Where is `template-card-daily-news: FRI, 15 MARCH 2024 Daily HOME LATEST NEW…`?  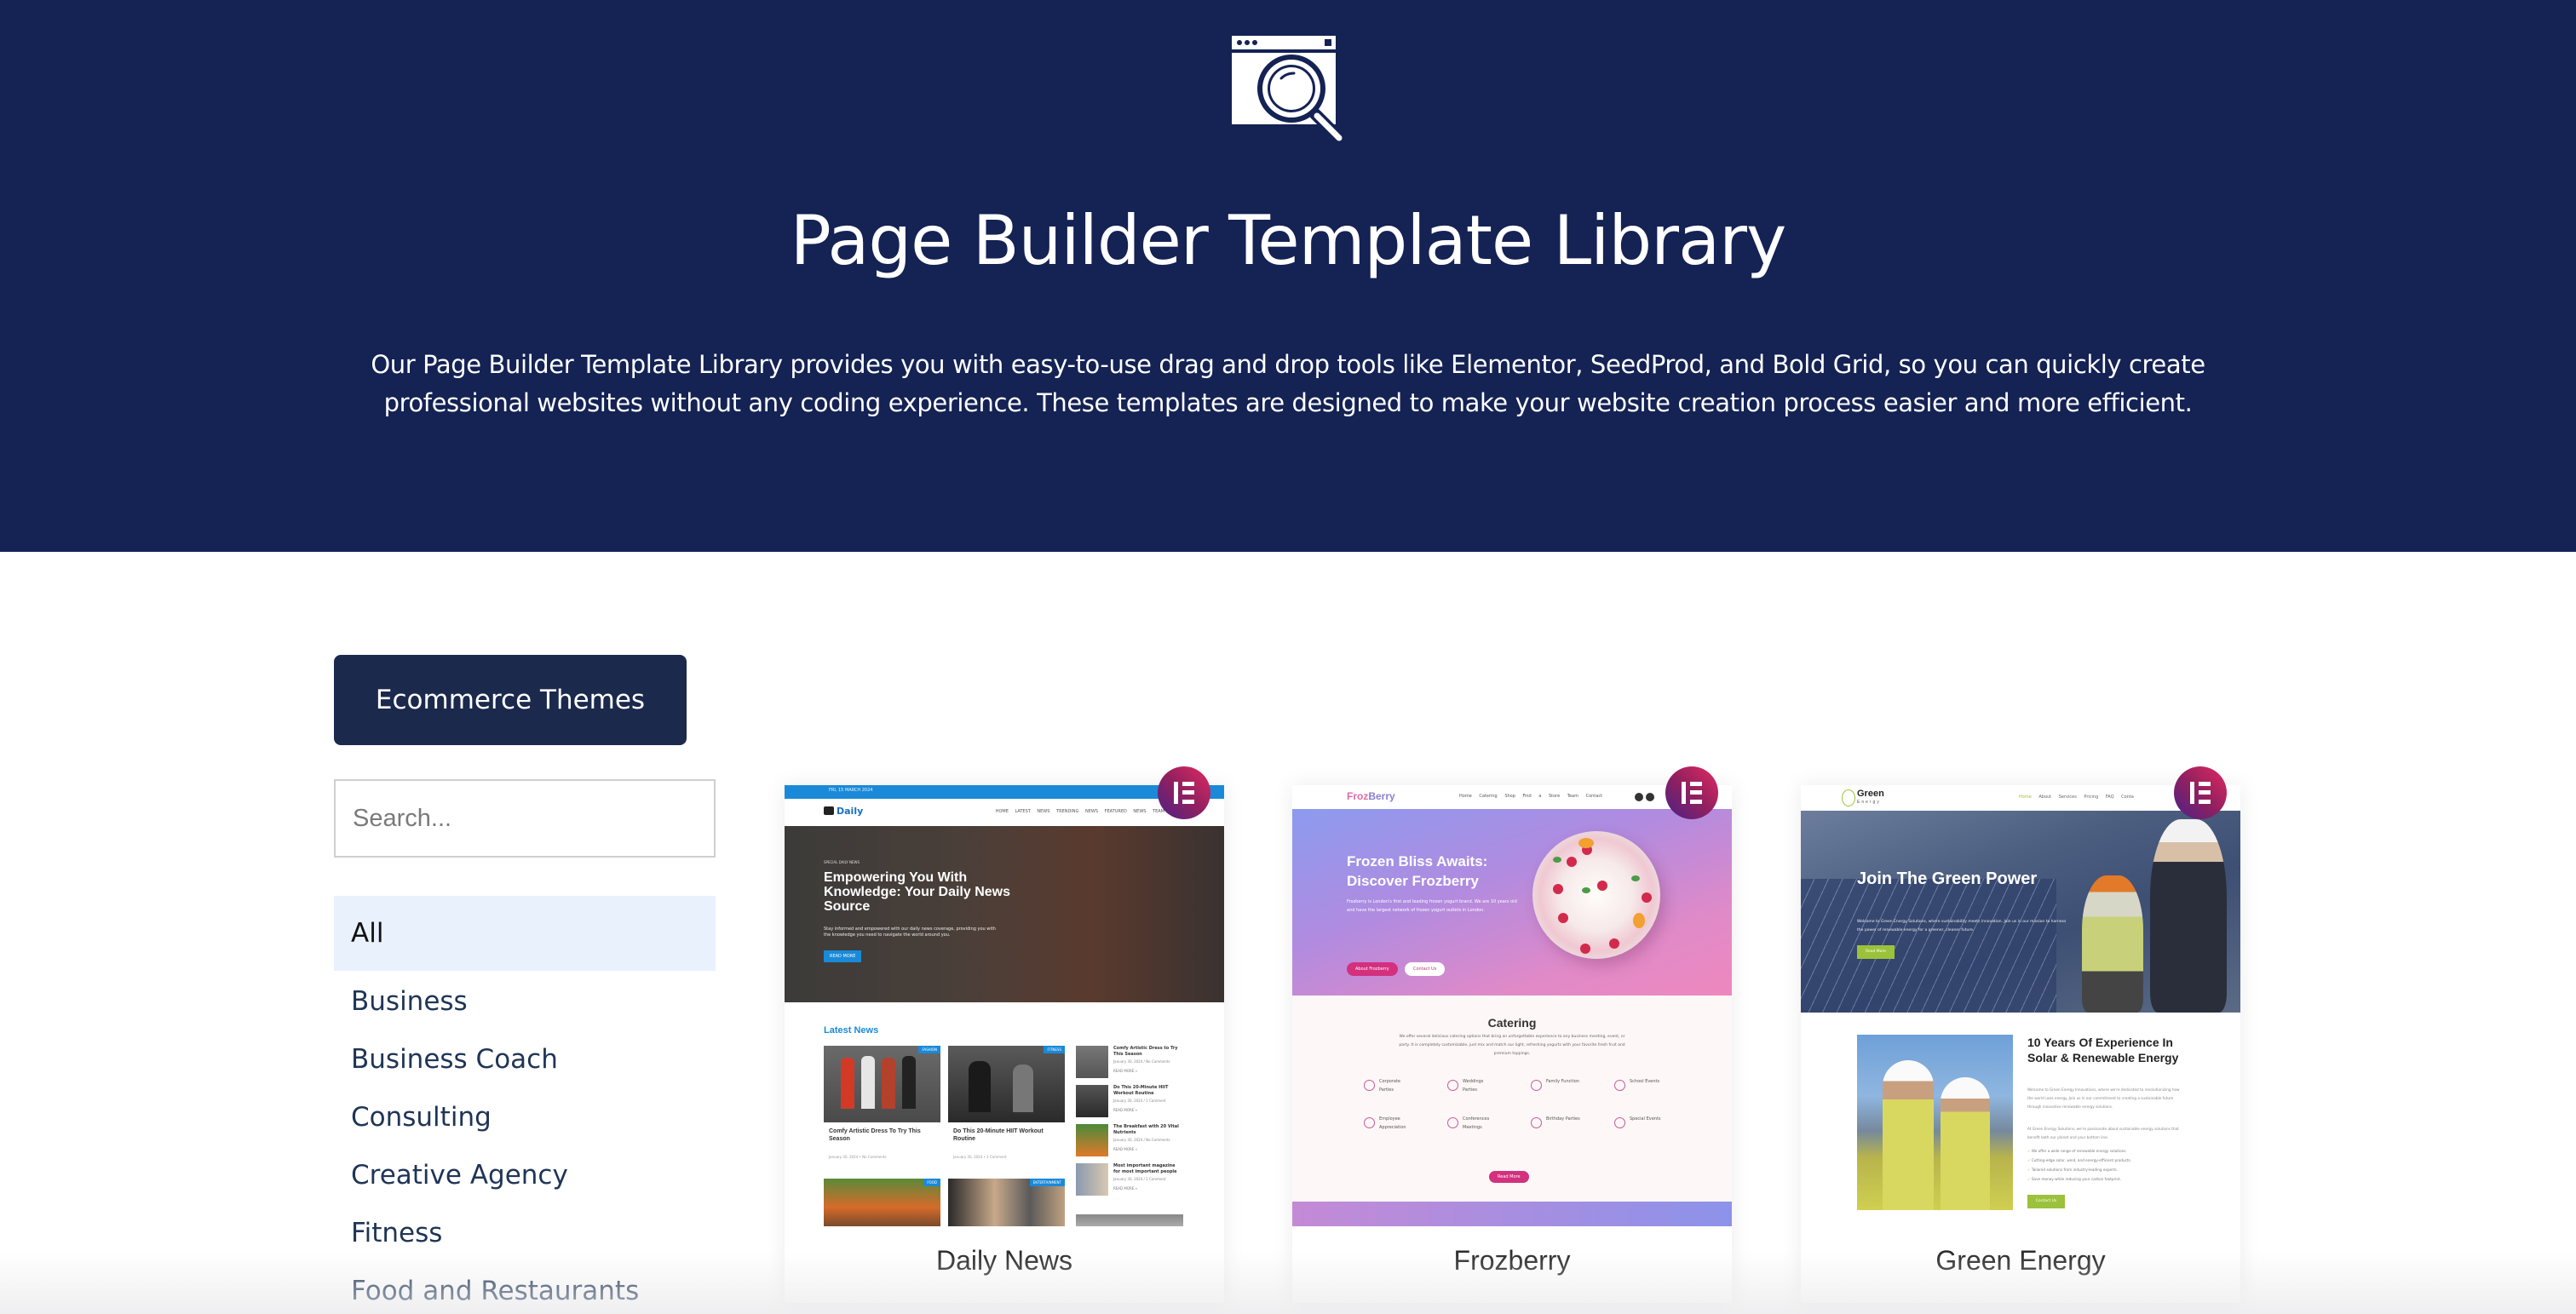
template-card-daily-news: FRI, 15 MARCH 2024 Daily HOME LATEST NEW… is located at coordinates (1005, 1034).